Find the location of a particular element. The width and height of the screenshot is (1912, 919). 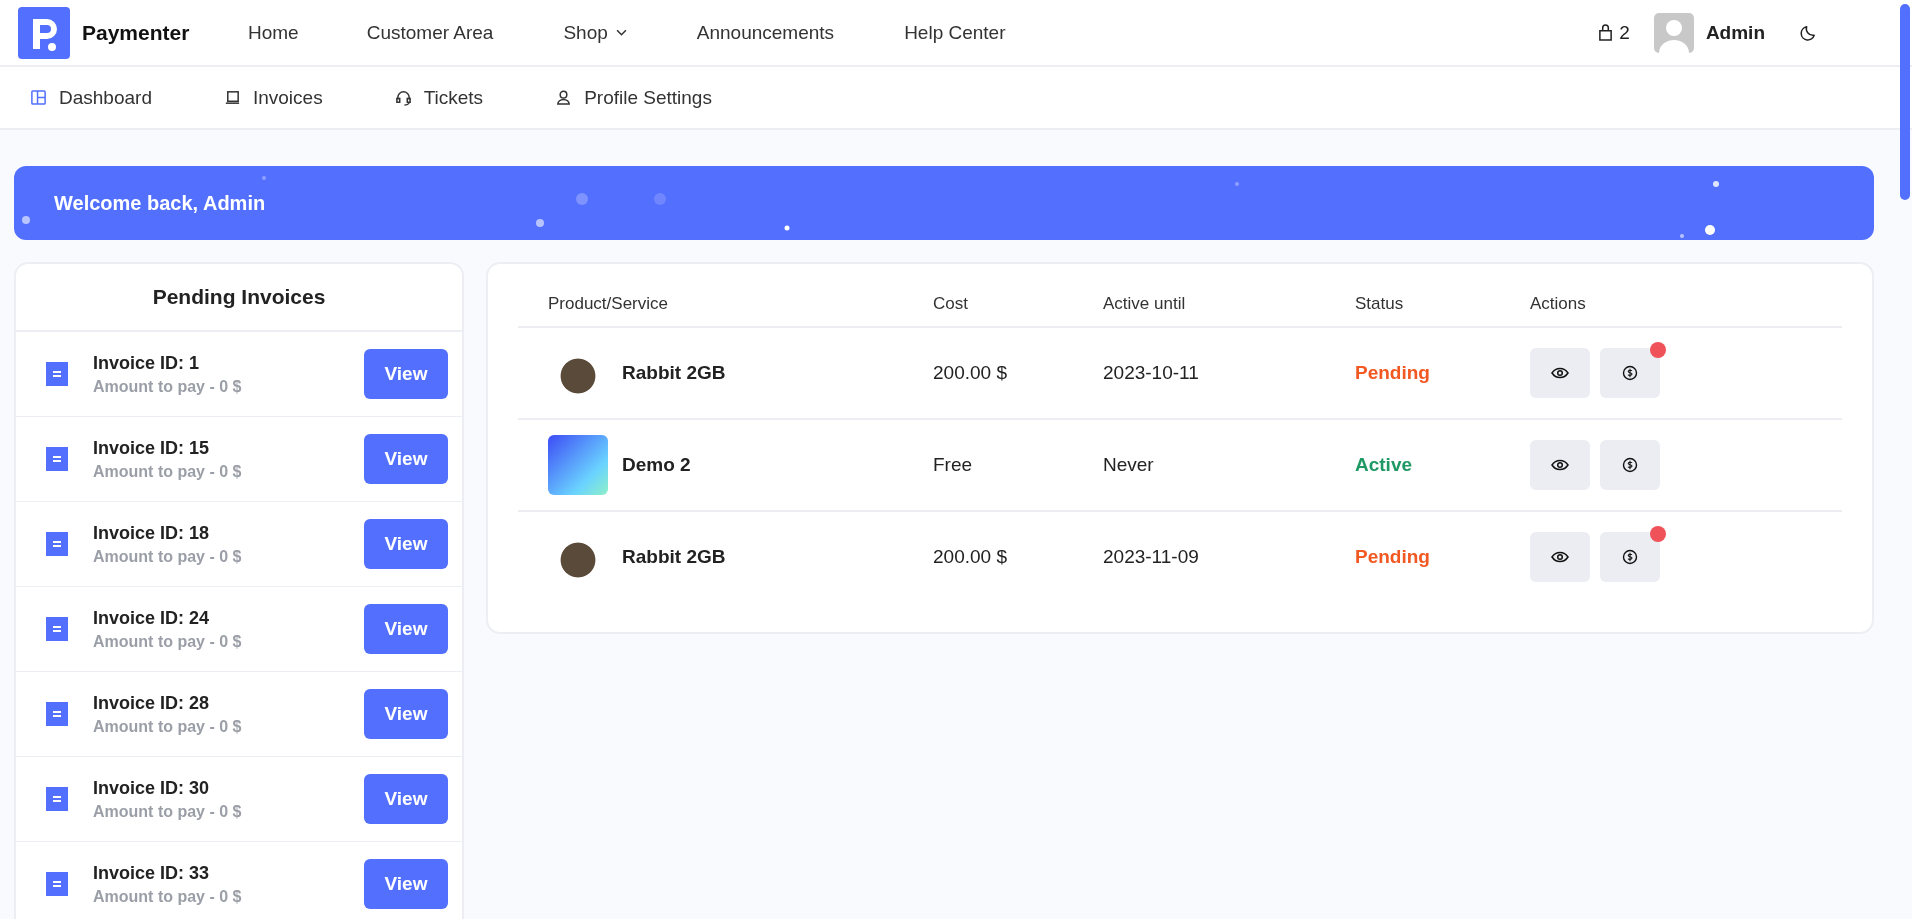

user-name: Admin is located at coordinates (1735, 32).